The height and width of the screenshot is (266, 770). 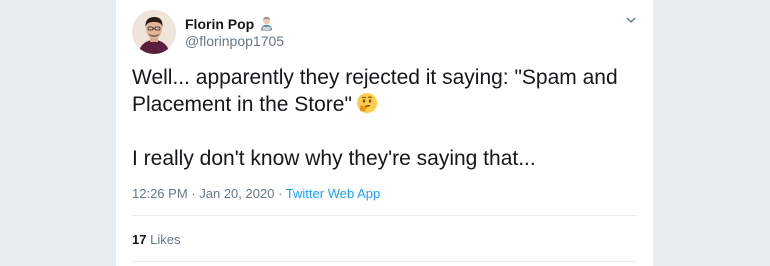 What do you see at coordinates (366, 103) in the screenshot?
I see `thinking-face-emoji-icon` at bounding box center [366, 103].